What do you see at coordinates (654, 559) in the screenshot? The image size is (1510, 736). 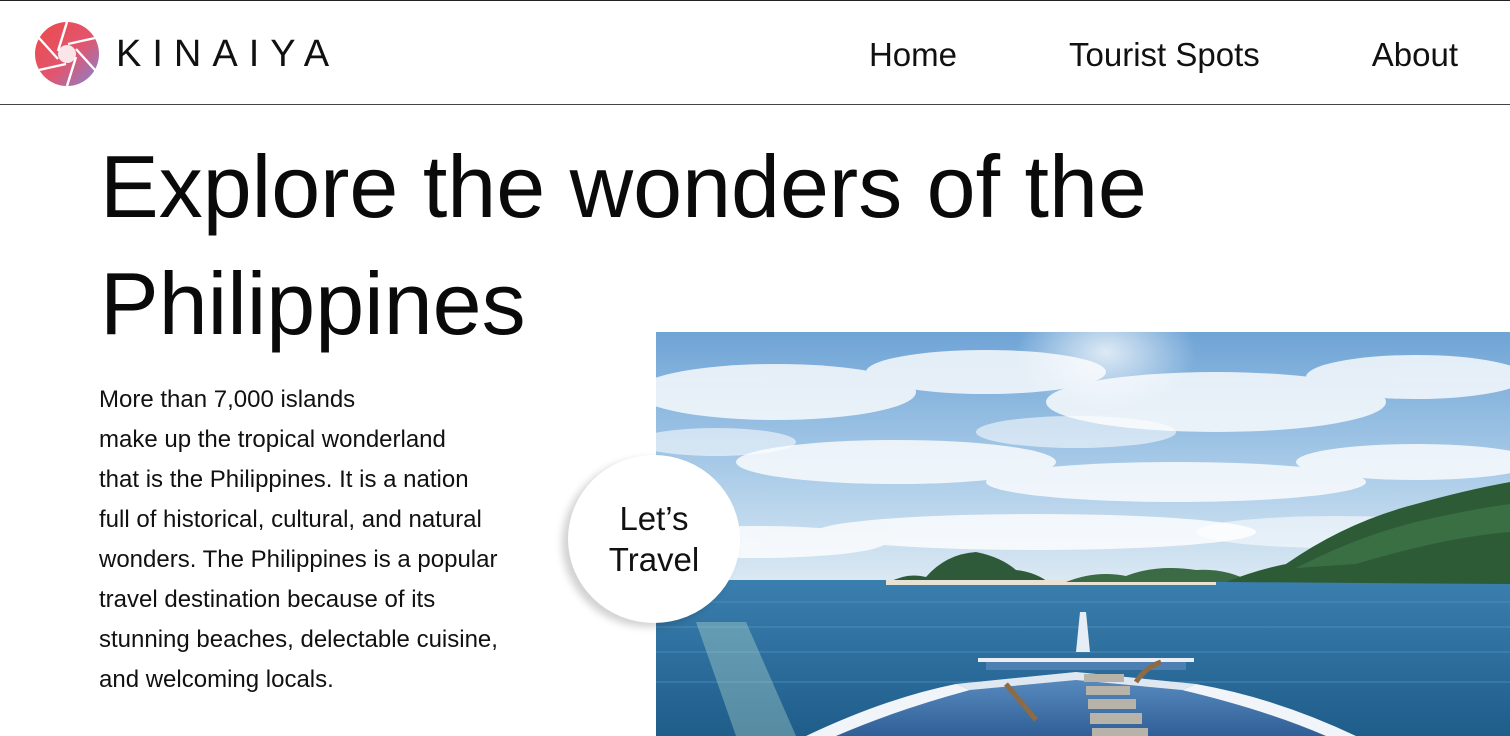 I see `lets-travel-line-2: Travel` at bounding box center [654, 559].